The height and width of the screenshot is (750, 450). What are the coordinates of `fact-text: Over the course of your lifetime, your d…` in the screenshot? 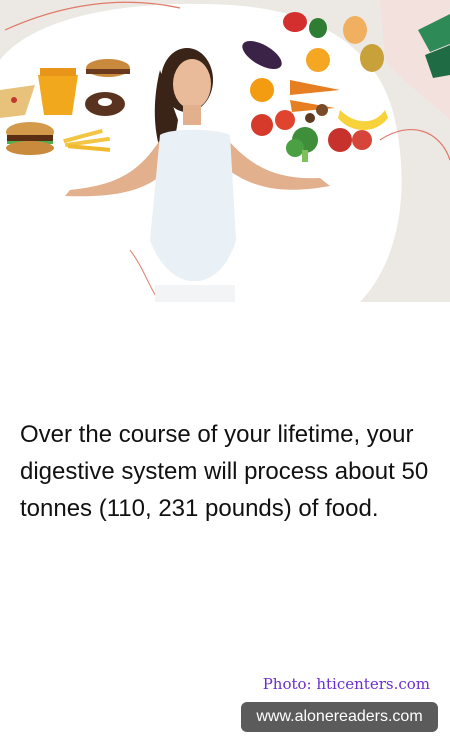 It's located at (224, 471).